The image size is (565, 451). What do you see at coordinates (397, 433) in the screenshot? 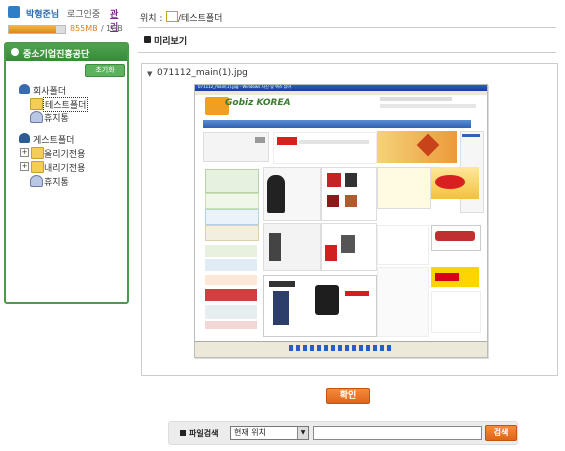
I see `search-input` at bounding box center [397, 433].